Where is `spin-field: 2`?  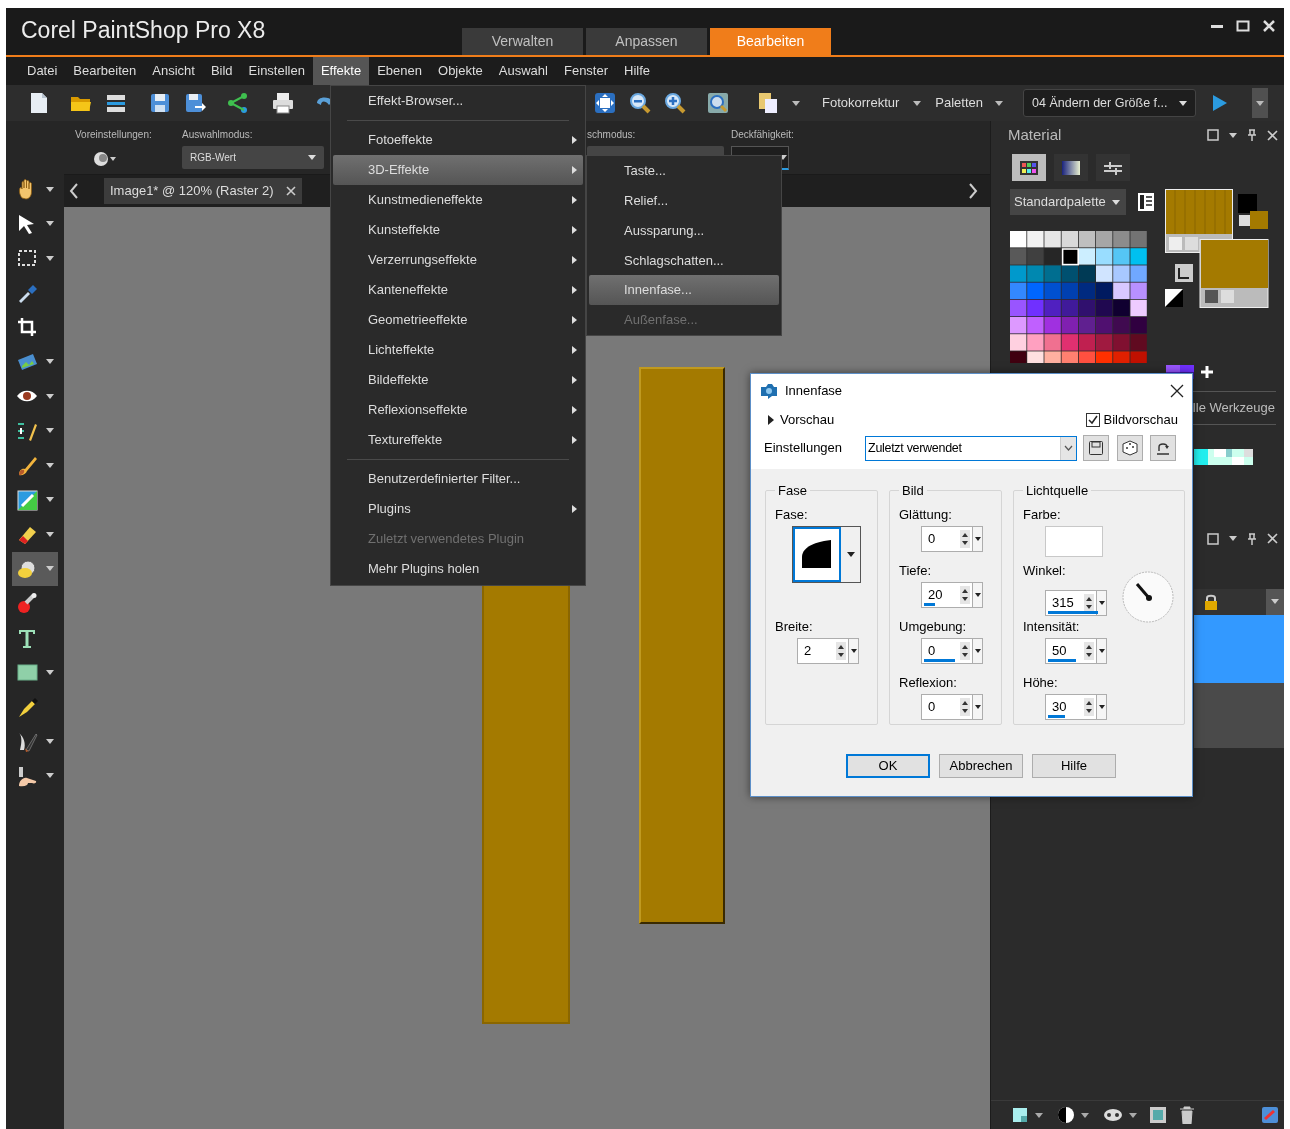
spin-field: 2 is located at coordinates (828, 650).